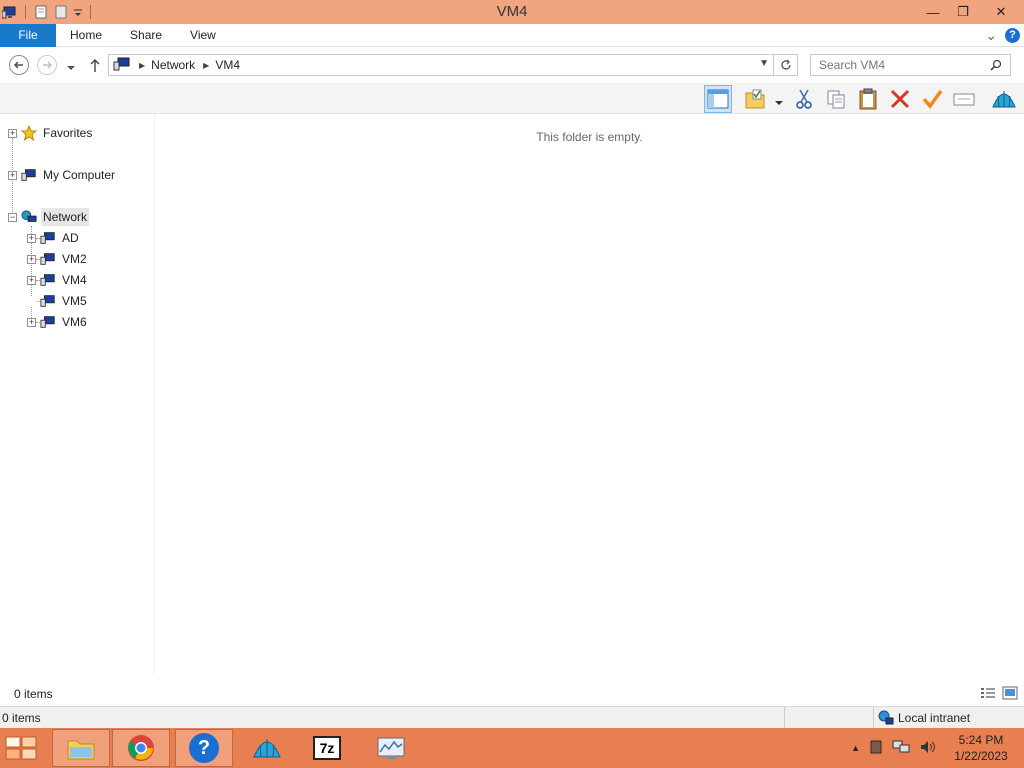 This screenshot has width=1024, height=768. I want to click on copy-icon, so click(836, 99).